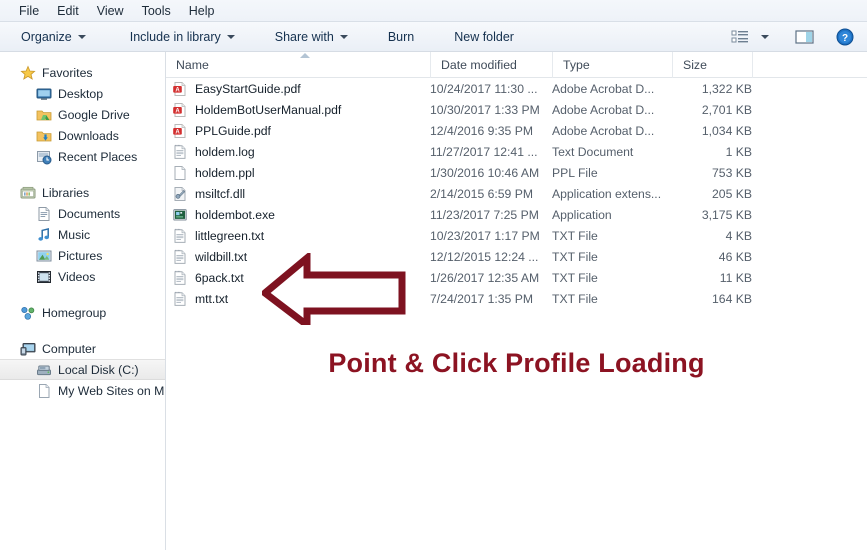 Image resolution: width=867 pixels, height=550 pixels. I want to click on sidebar-item-recent-places: Recent Places, so click(82, 156).